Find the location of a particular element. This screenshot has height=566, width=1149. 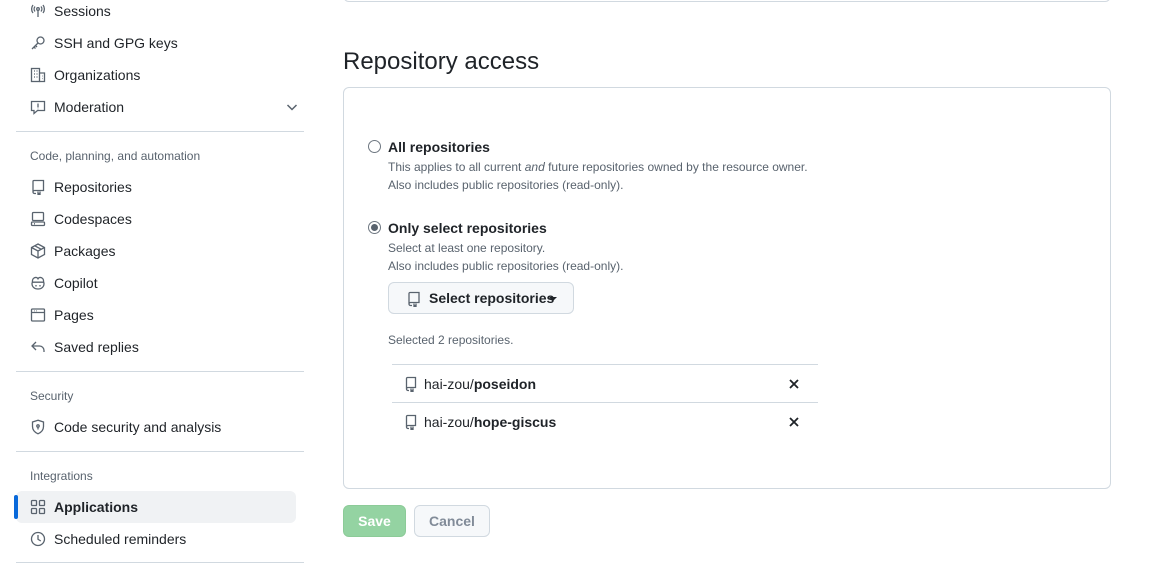

selected-count: Selected 2 repositories. is located at coordinates (451, 340).